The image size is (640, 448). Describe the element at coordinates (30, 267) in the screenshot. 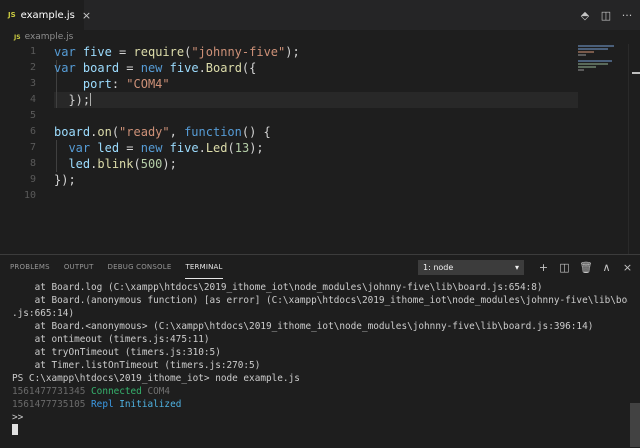

I see `tab-problems: PROBLEMS` at that location.